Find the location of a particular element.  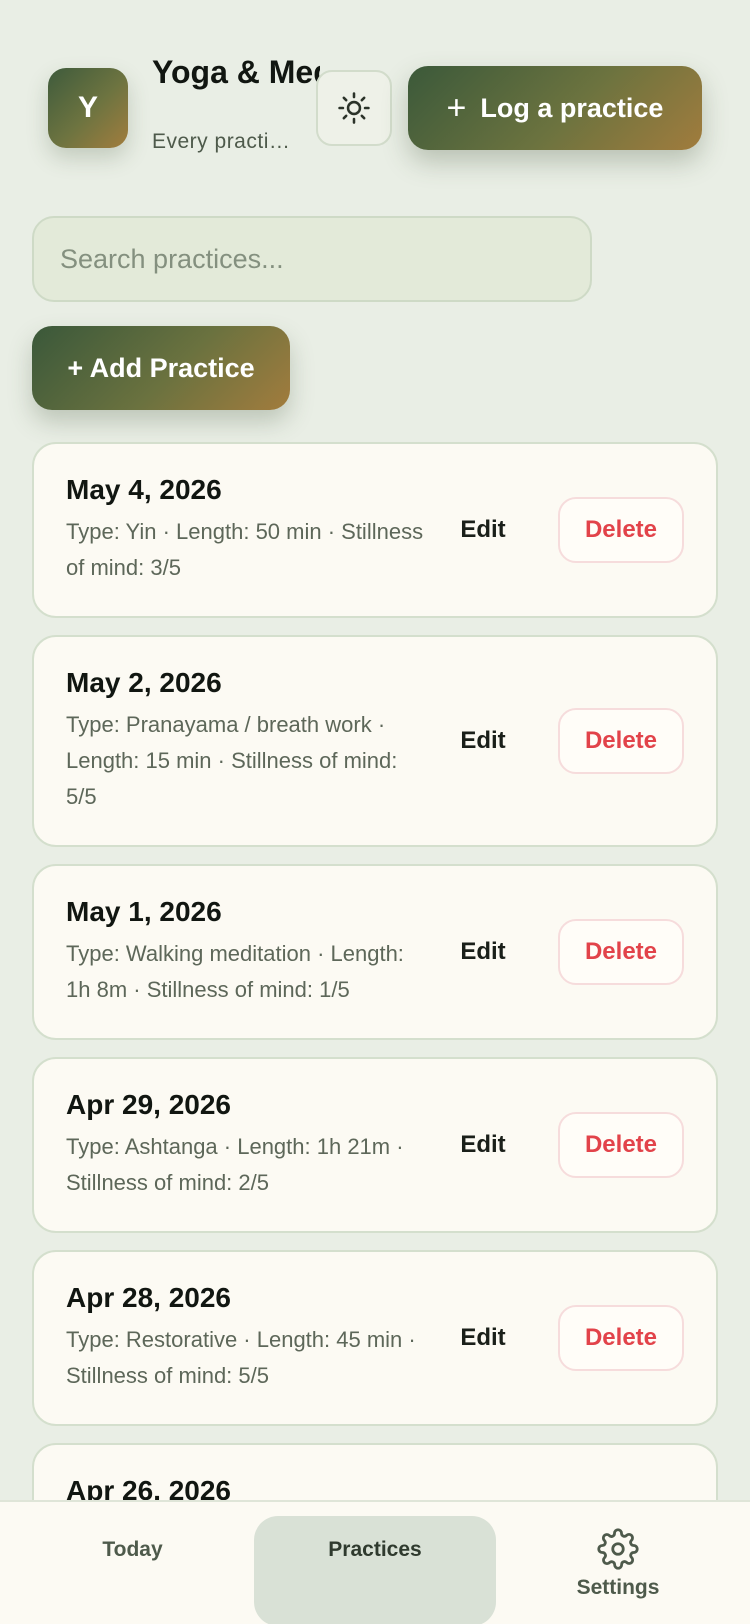

sun-icon is located at coordinates (354, 108).